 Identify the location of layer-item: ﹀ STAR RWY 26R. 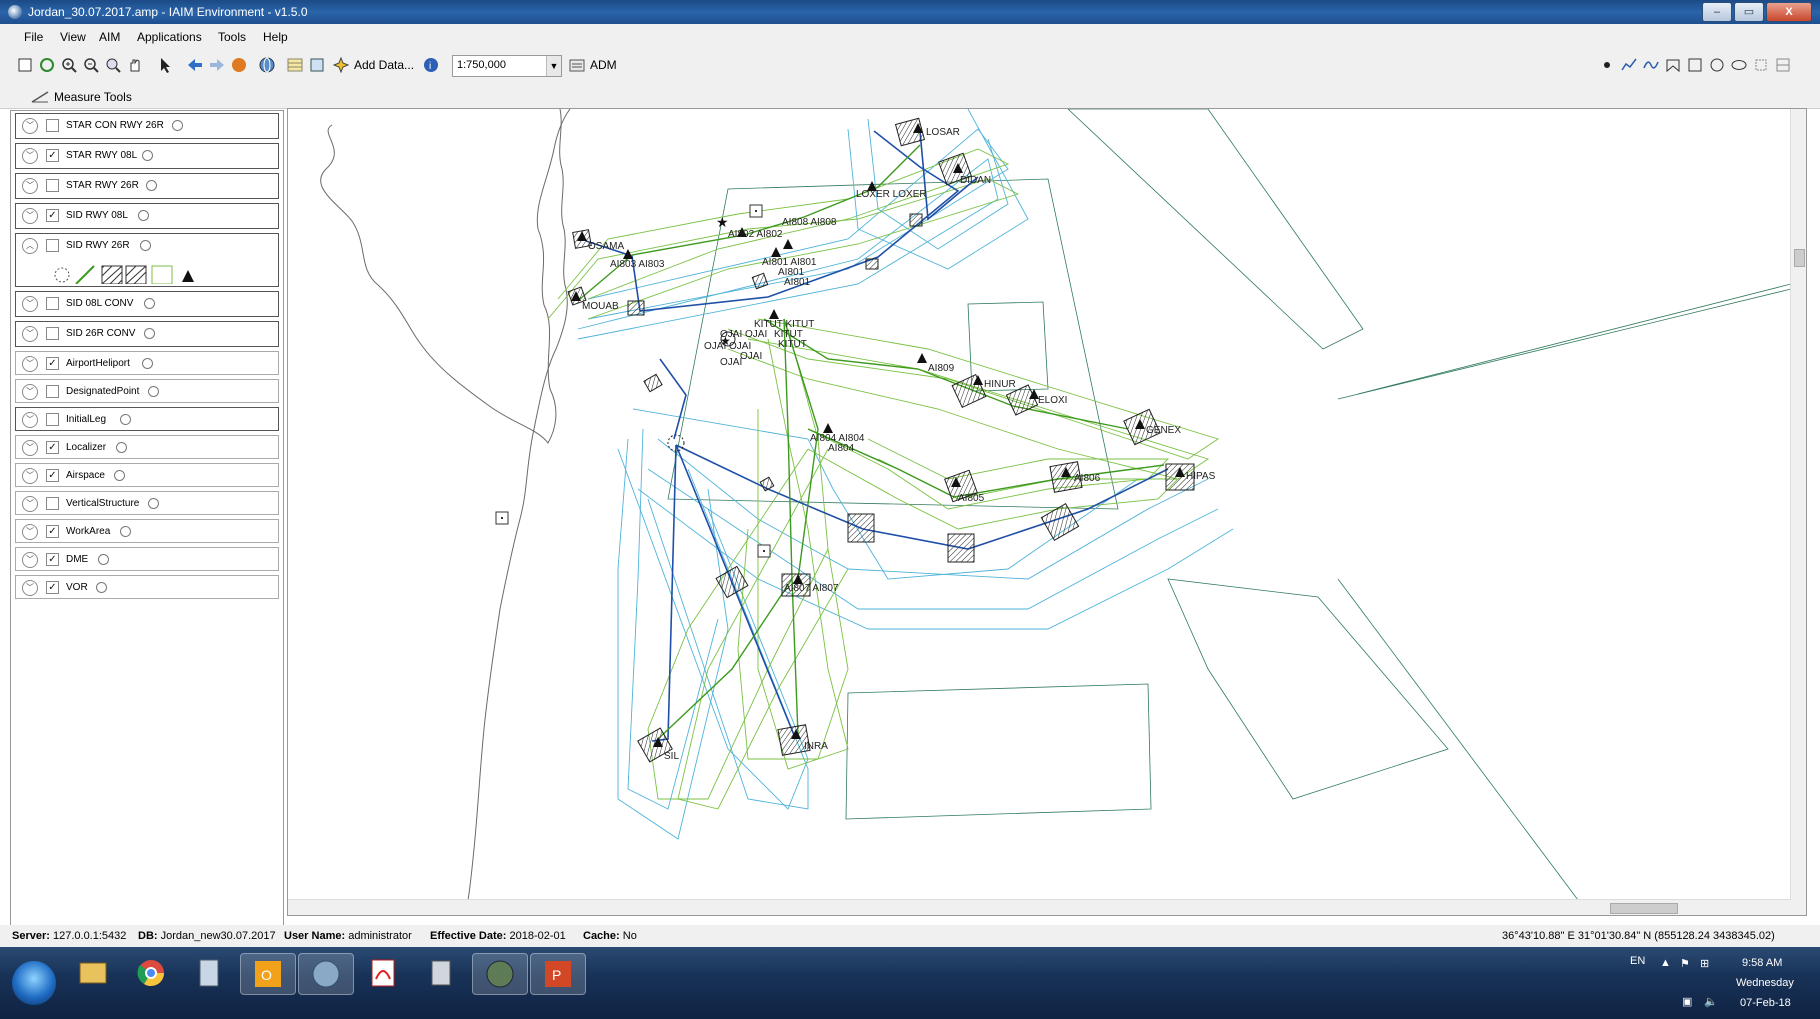
(147, 186).